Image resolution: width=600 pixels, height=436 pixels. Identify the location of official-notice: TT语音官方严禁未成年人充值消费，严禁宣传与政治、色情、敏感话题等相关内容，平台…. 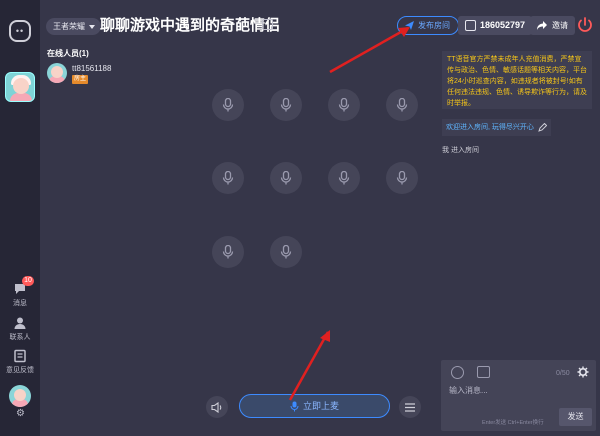
(517, 80).